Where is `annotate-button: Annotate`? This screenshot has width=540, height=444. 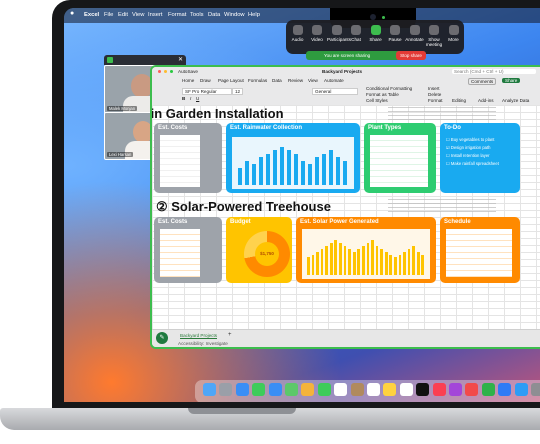
annotate-button: Annotate is located at coordinates (414, 33).